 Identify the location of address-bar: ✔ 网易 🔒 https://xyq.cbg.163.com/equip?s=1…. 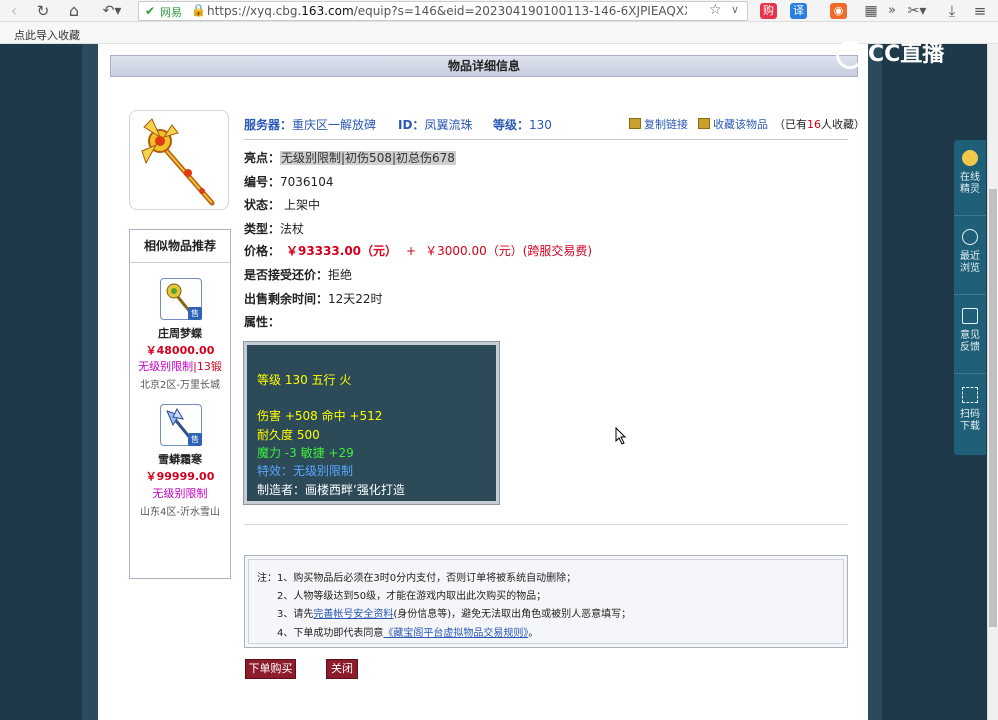
(443, 11).